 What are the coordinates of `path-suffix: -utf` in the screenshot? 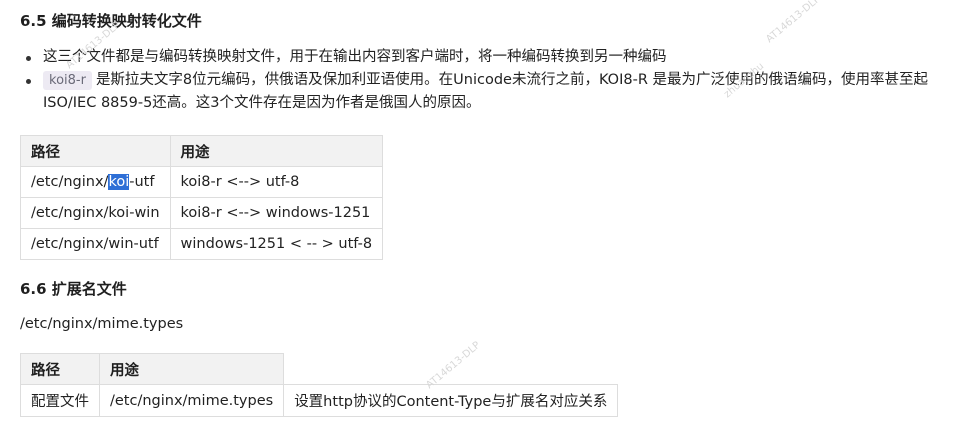 It's located at (142, 182).